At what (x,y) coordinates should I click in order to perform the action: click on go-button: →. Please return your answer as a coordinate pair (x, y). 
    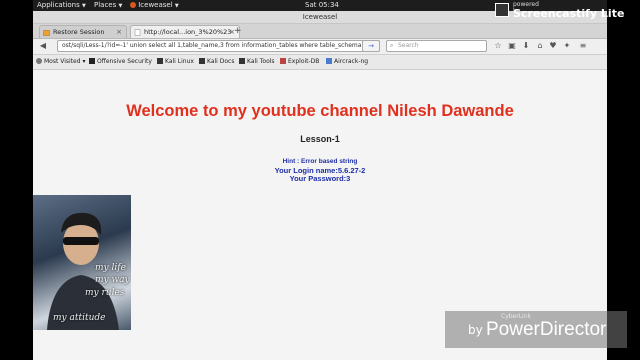
    Looking at the image, I should click on (371, 46).